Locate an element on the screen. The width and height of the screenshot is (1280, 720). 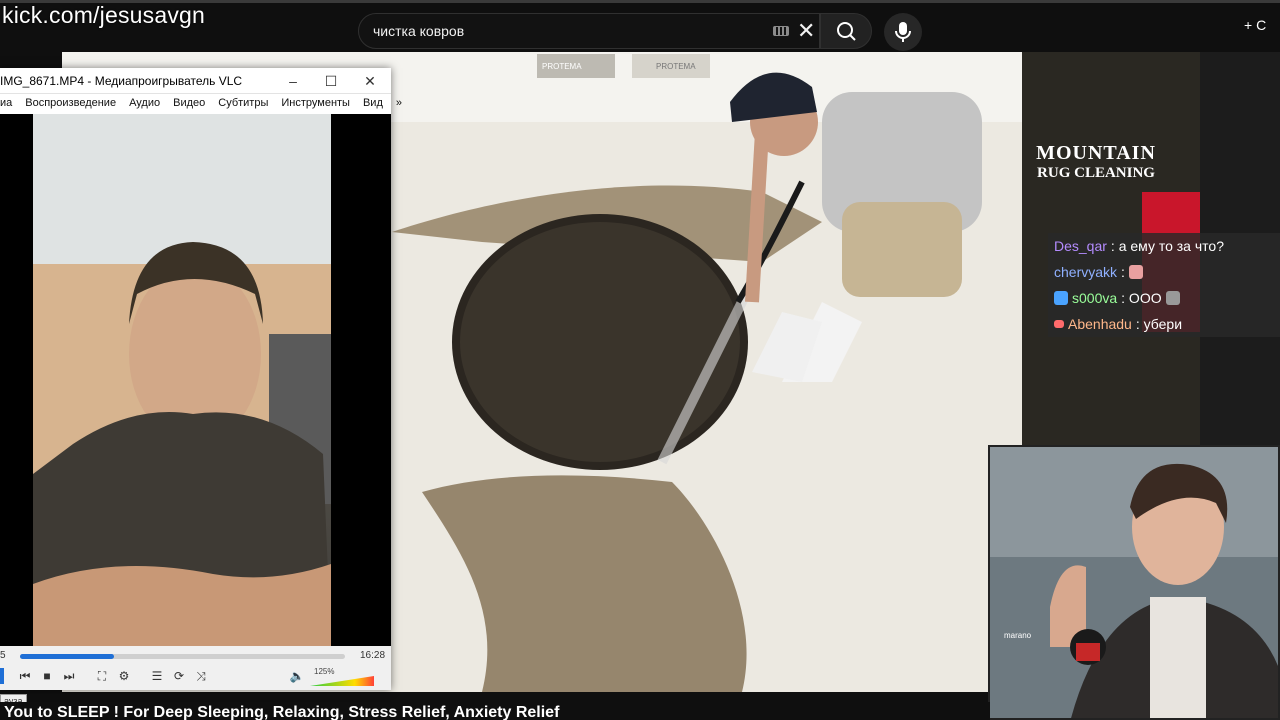
playlist-icon: ☰ is located at coordinates (157, 676).